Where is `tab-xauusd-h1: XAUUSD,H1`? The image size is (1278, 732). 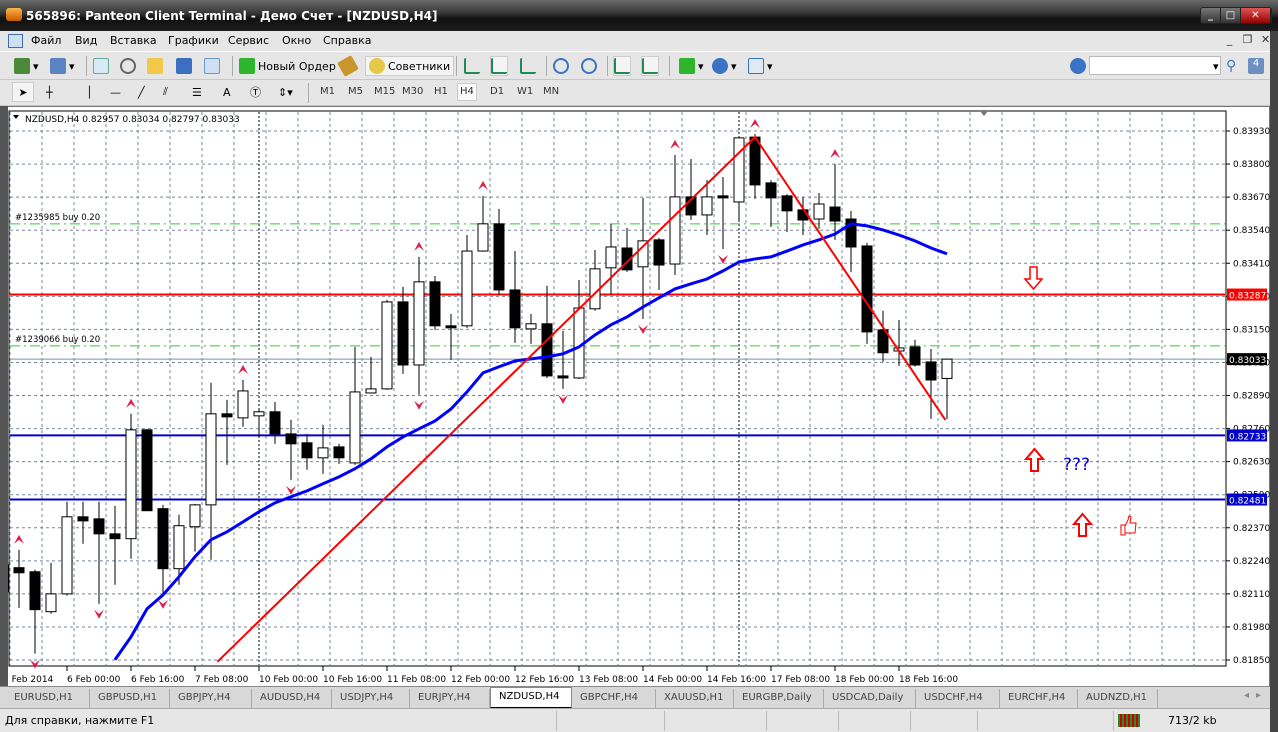
tab-xauusd-h1: XAUUSD,H1 is located at coordinates (695, 698).